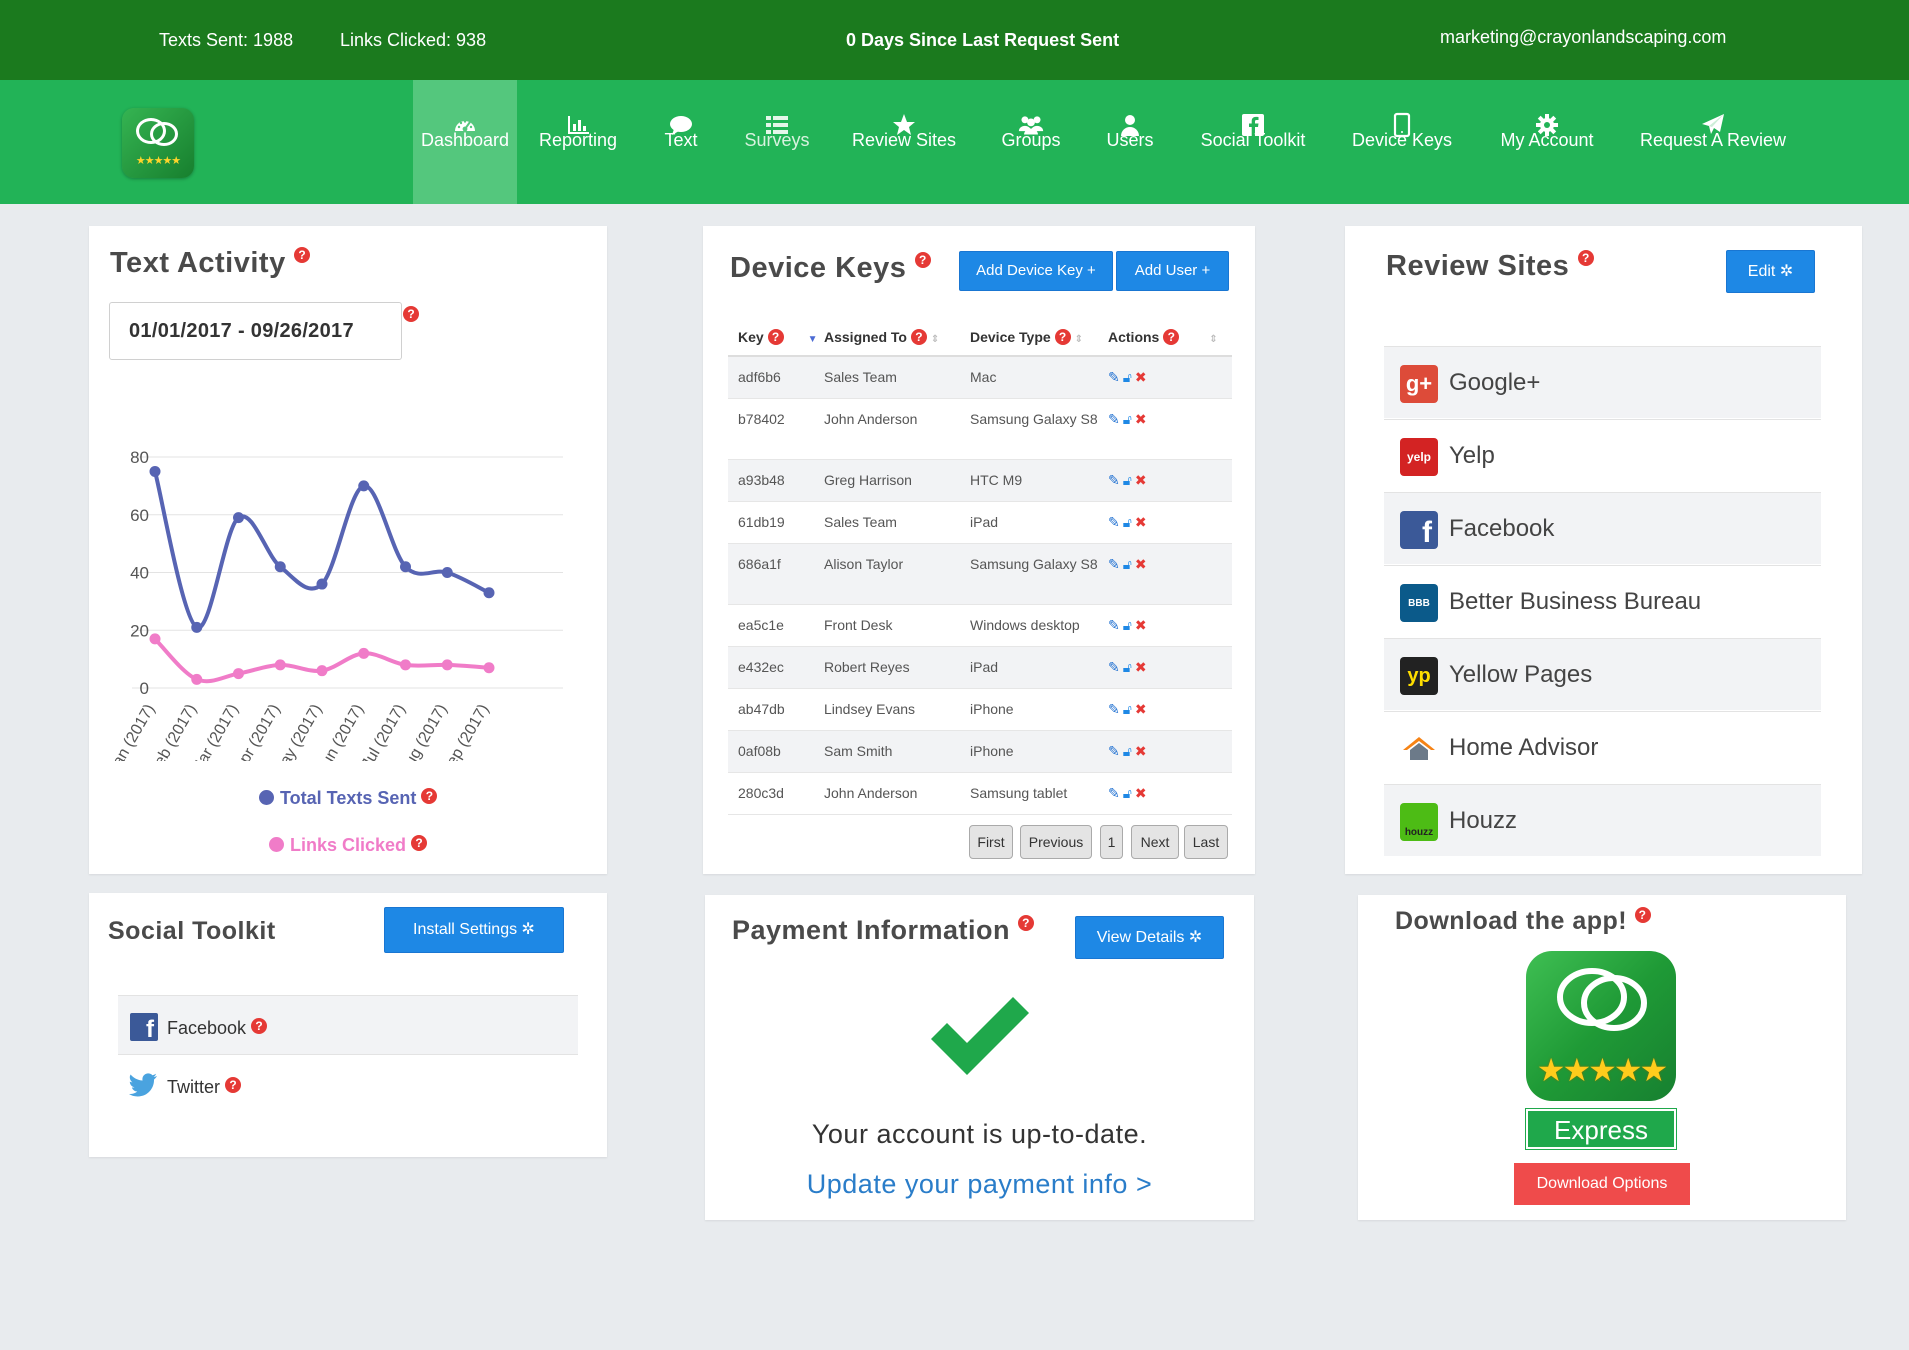  What do you see at coordinates (255, 331) in the screenshot?
I see `date-range-input: 01/01/2017 - 09/26/2017` at bounding box center [255, 331].